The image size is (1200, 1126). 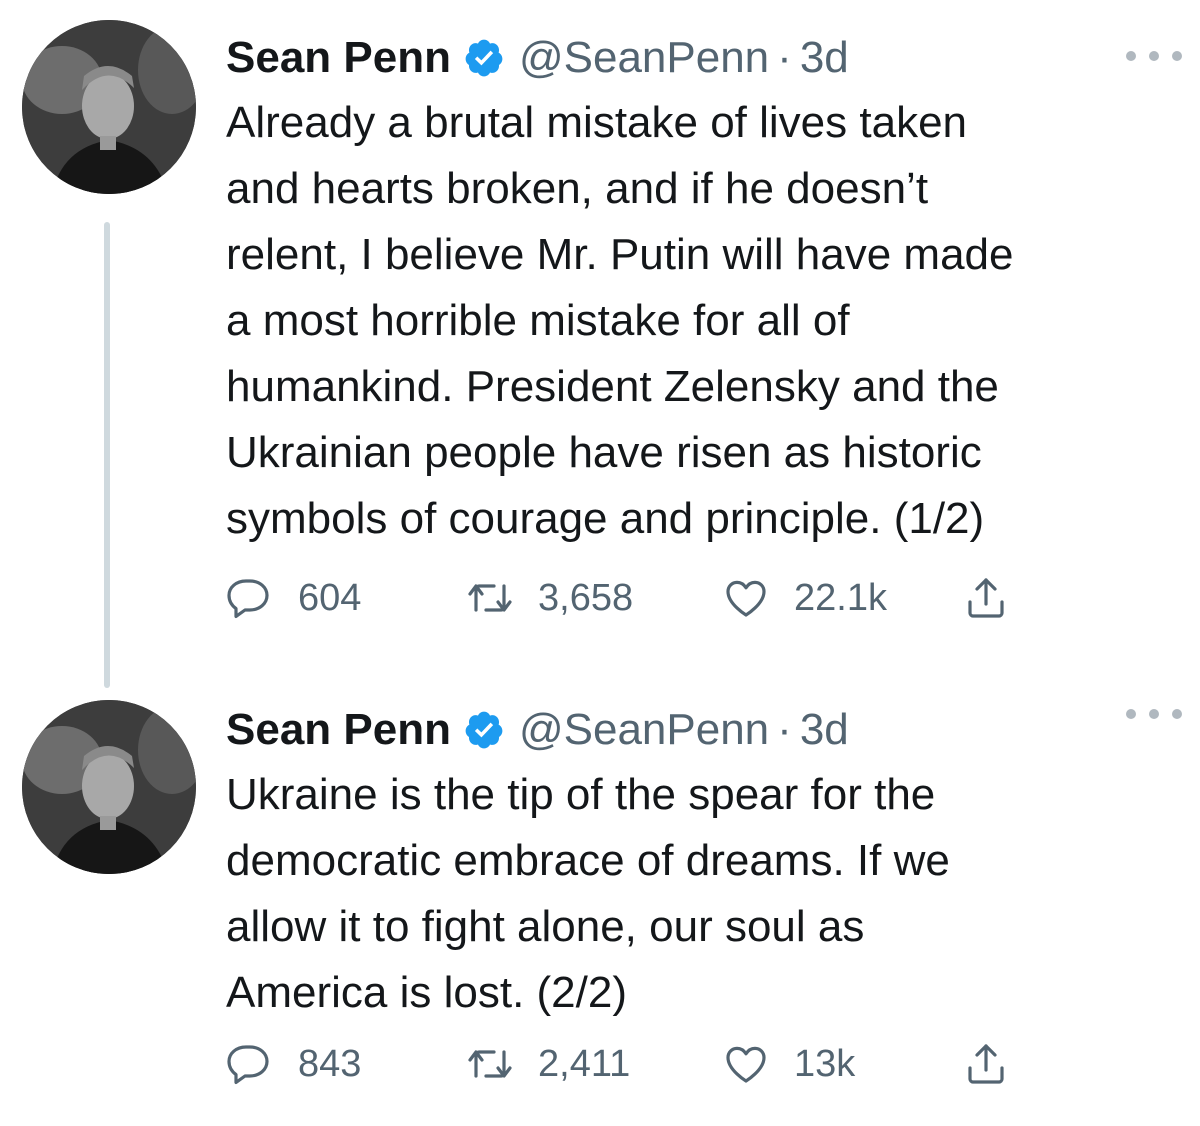 I want to click on like-button: 22.1k, so click(x=842, y=598).